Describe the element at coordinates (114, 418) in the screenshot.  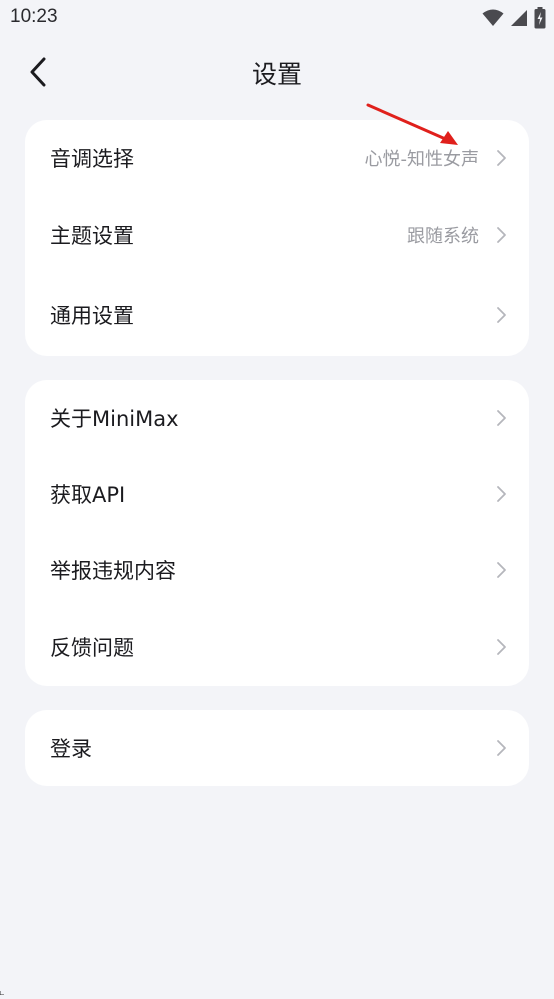
I see `settings-item-label: 关于MiniMax` at that location.